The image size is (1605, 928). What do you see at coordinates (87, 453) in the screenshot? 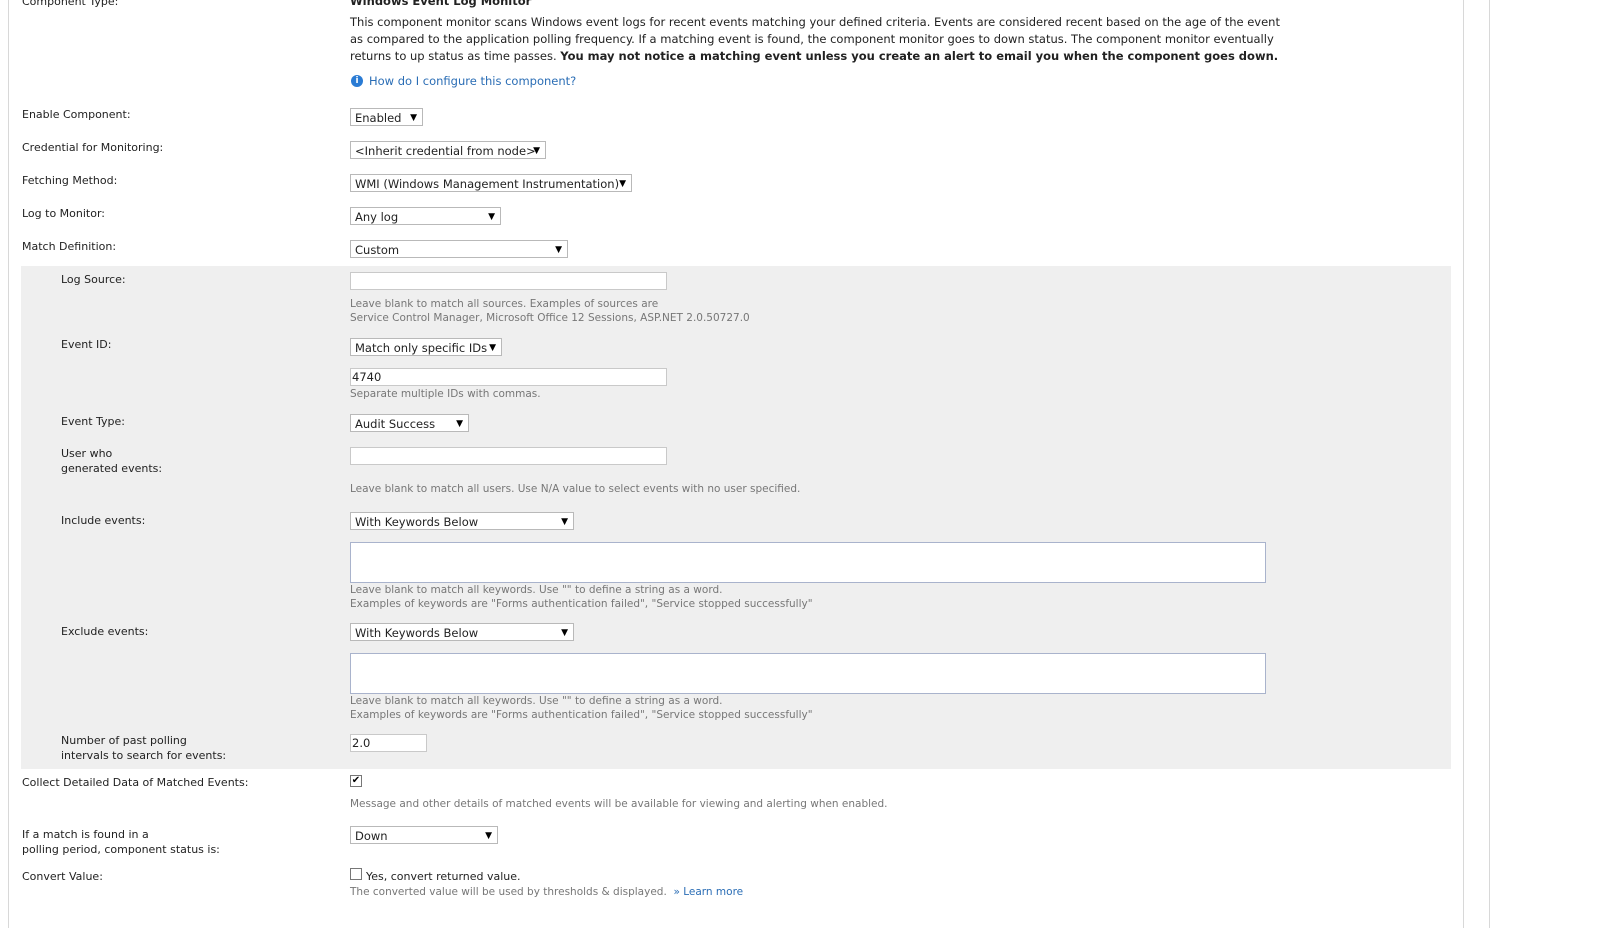
I see `user-generated-label-1: User who` at bounding box center [87, 453].